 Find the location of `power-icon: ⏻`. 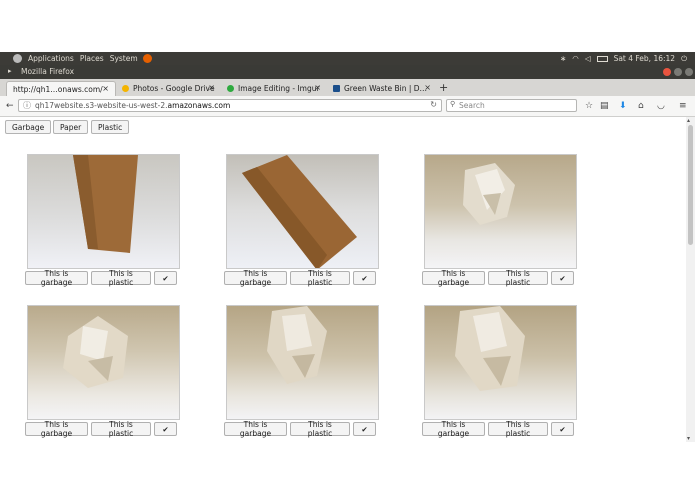

power-icon: ⏻ is located at coordinates (684, 59).